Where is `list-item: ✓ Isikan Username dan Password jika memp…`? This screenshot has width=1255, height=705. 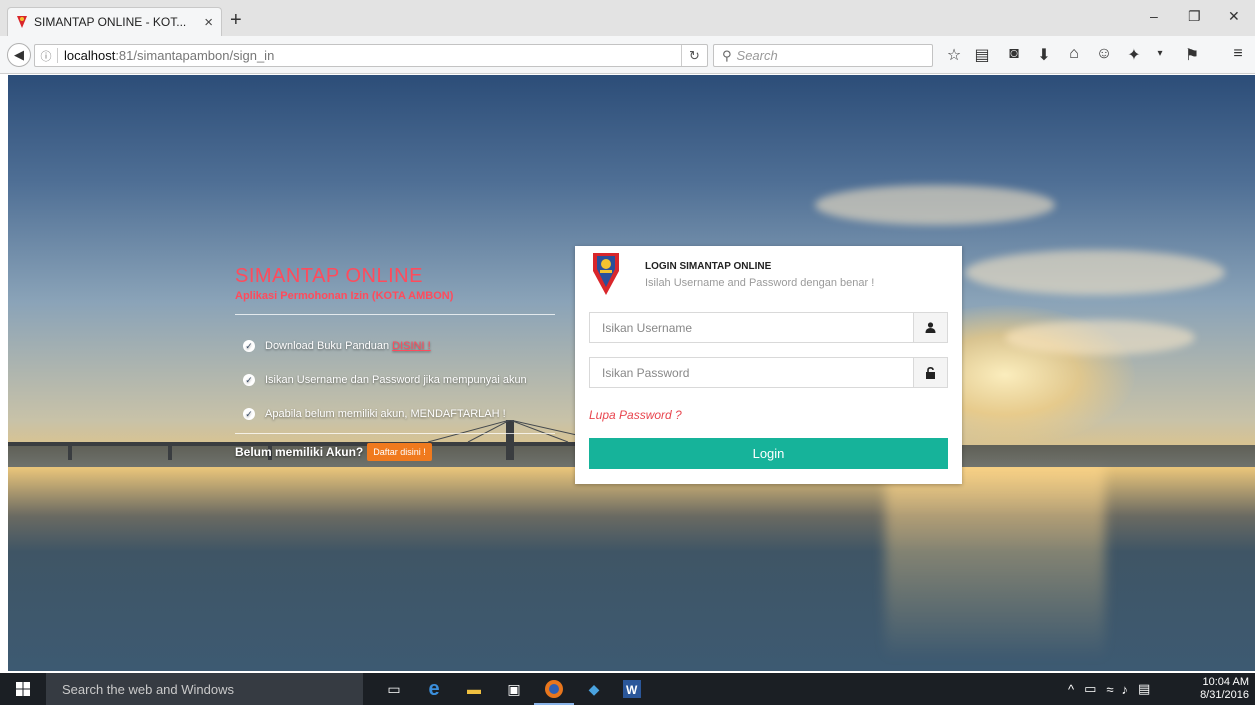
list-item: ✓ Isikan Username dan Password jika memp… is located at coordinates (397, 380).